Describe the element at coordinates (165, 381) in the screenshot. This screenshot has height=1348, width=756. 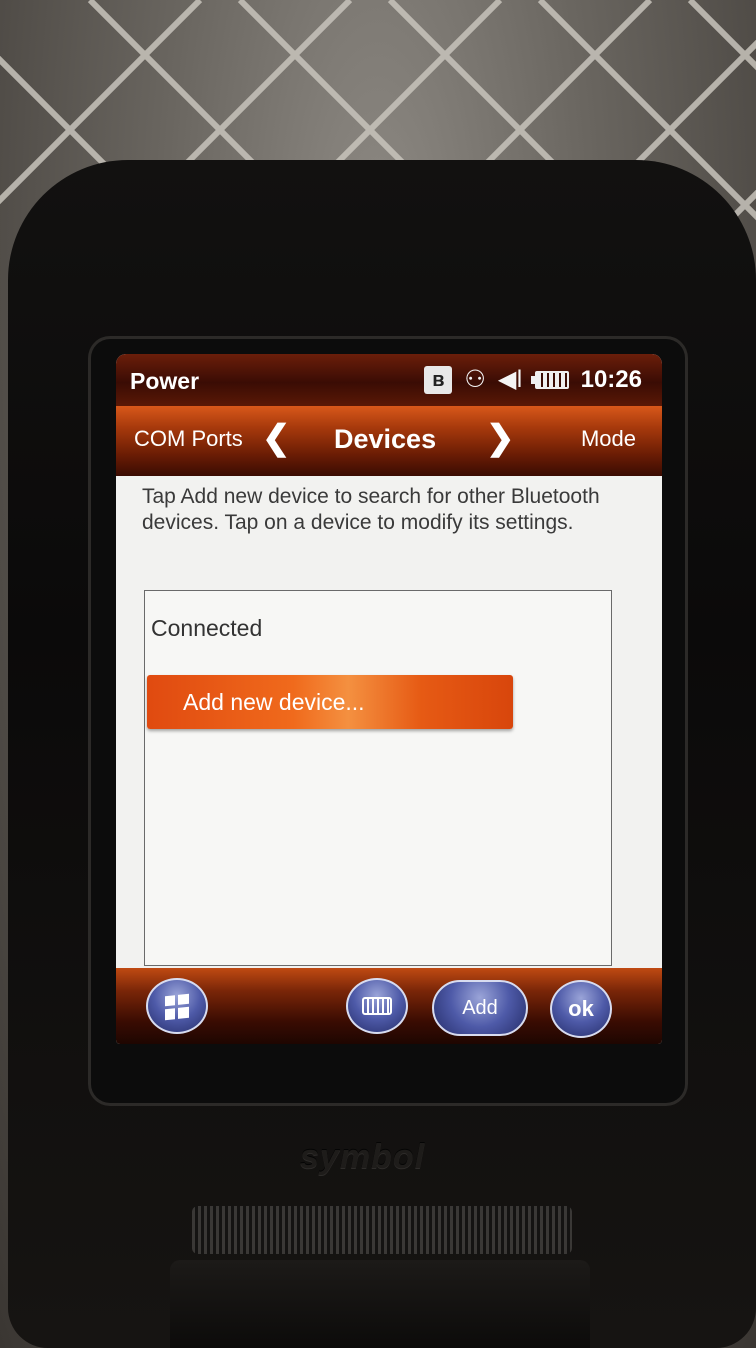
I see `app-title: Power` at that location.